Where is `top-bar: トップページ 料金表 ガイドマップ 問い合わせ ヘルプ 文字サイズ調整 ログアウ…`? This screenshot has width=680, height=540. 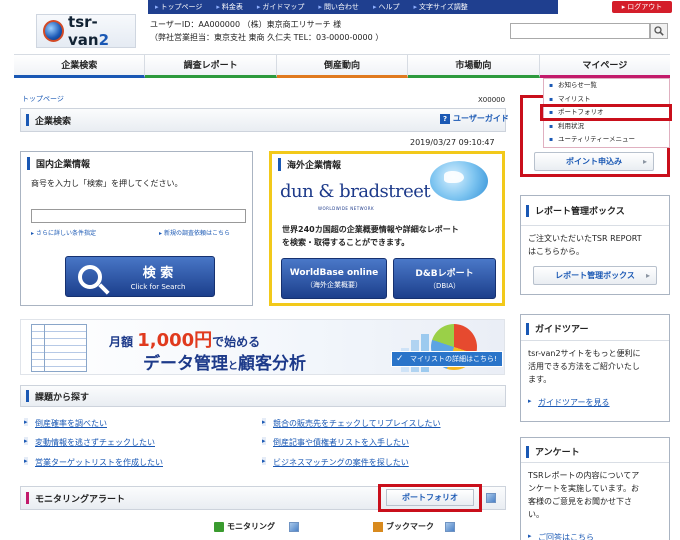
top-bar: トップページ 料金表 ガイドマップ 問い合わせ ヘルプ 文字サイズ調整 ログアウ… is located at coordinates (340, 7).